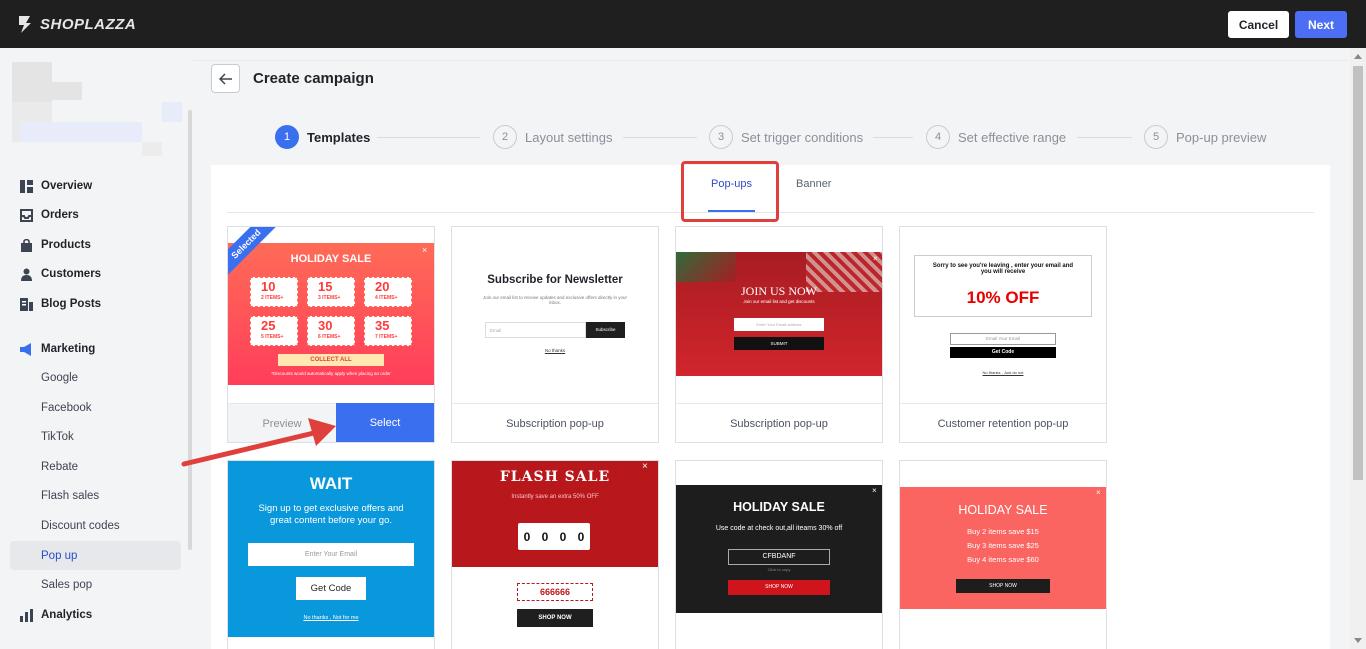  I want to click on select-button: Select, so click(385, 422).